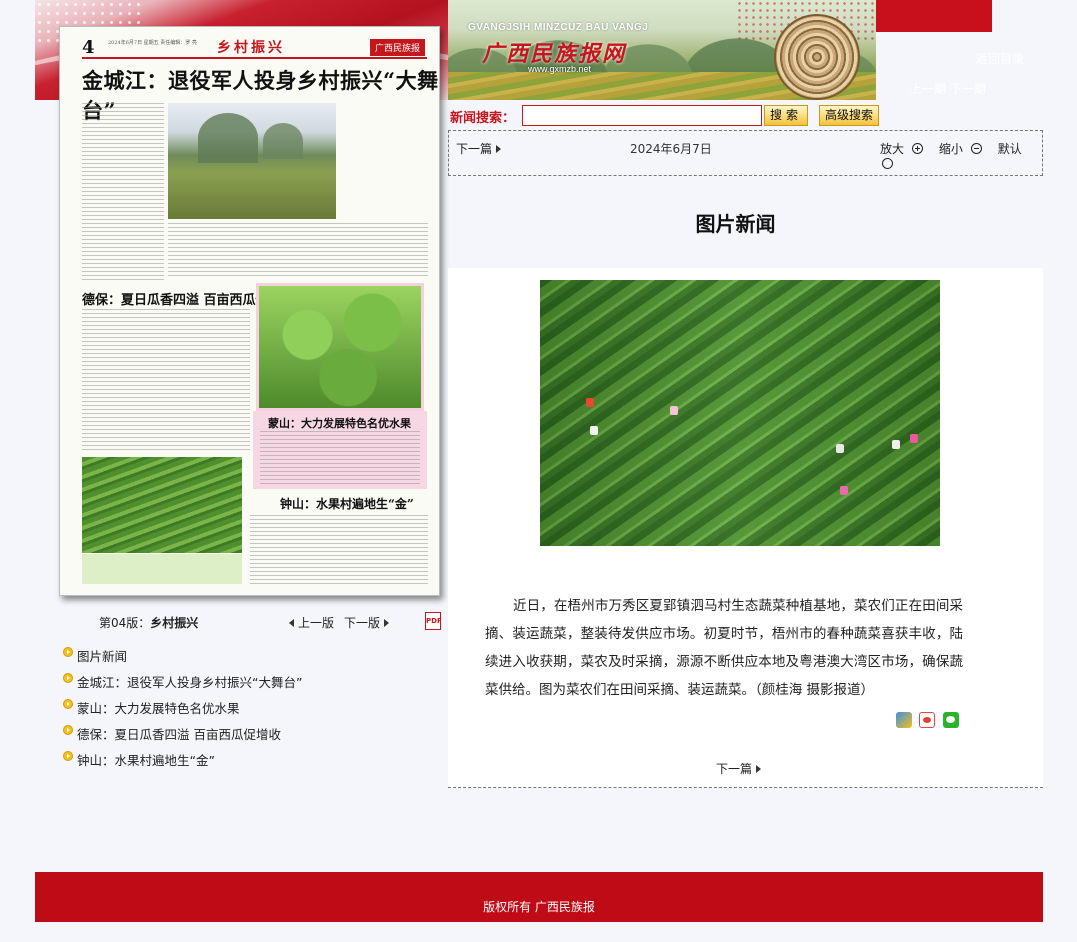 Image resolution: width=1077 pixels, height=942 pixels. I want to click on zoom-out-label: 缩小, so click(950, 149).